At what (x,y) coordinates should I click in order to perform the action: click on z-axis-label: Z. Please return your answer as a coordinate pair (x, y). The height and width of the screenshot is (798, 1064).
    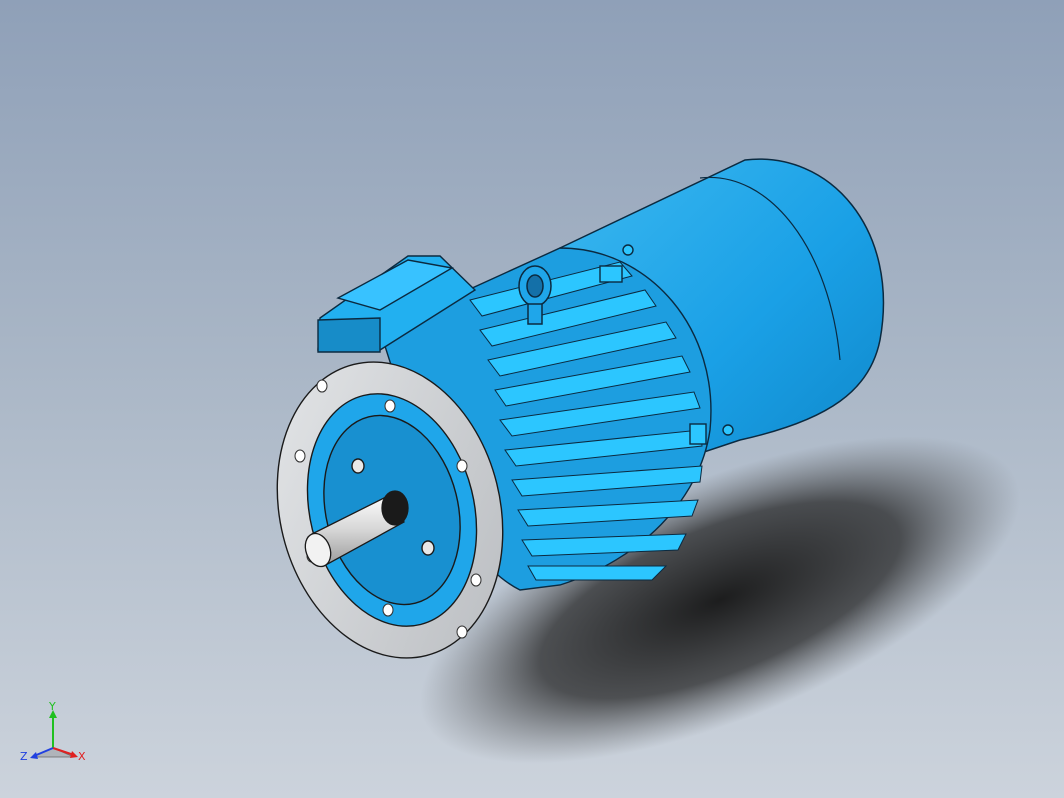
    Looking at the image, I should click on (24, 756).